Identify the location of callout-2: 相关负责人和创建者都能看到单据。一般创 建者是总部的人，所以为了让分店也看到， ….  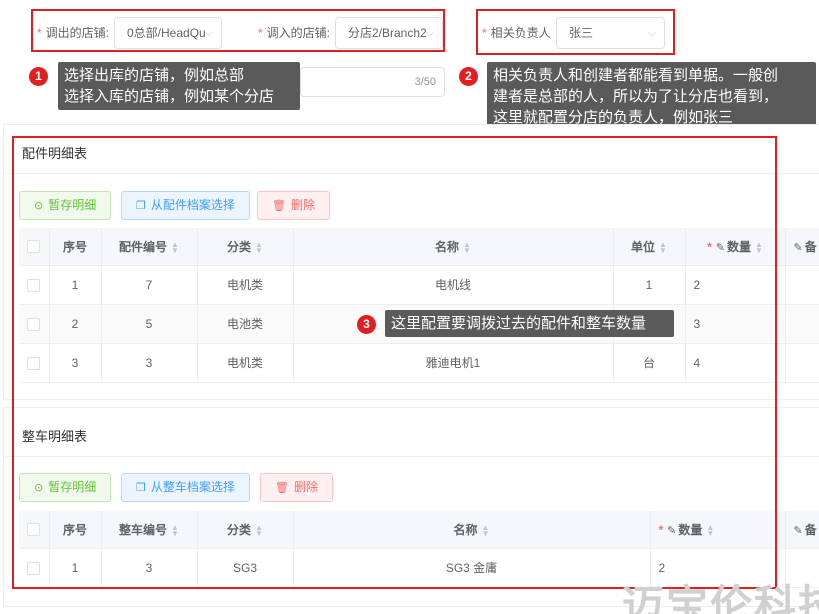
(651, 96).